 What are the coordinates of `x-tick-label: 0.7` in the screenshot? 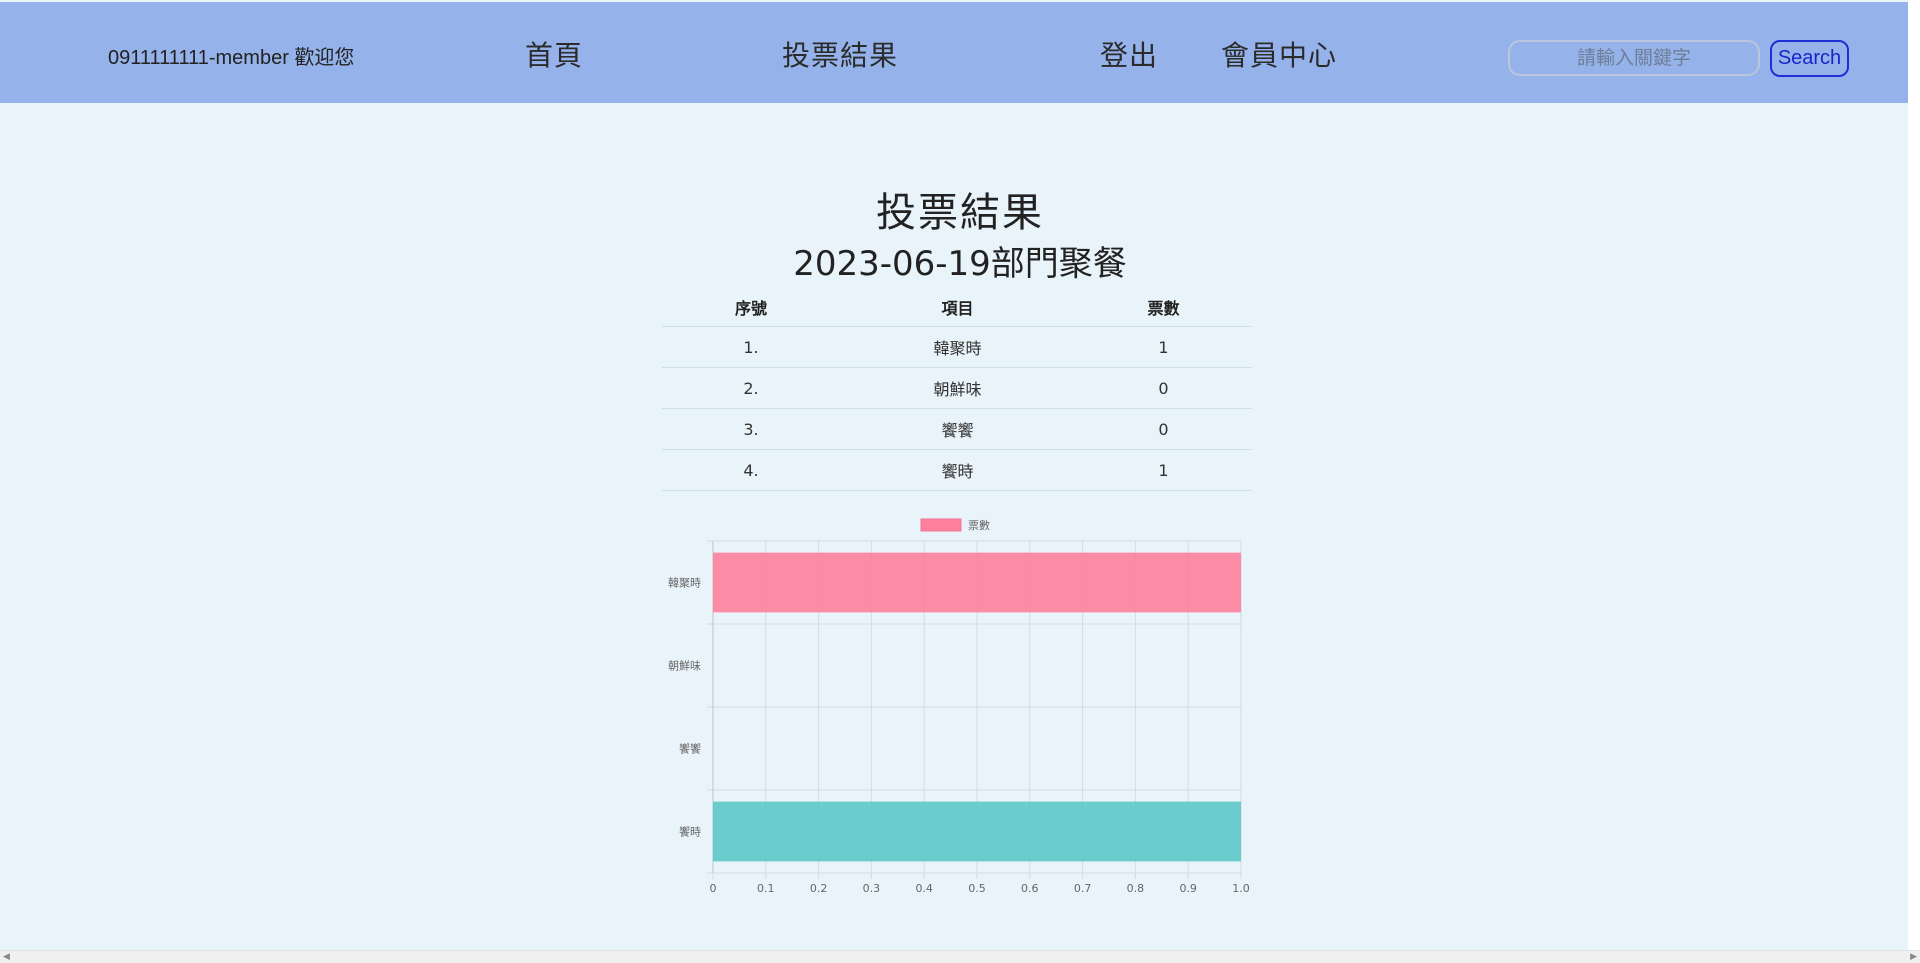 It's located at (1083, 888).